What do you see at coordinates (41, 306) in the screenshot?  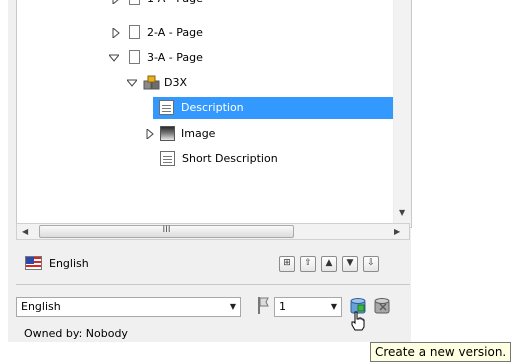 I see `language-select-value: English` at bounding box center [41, 306].